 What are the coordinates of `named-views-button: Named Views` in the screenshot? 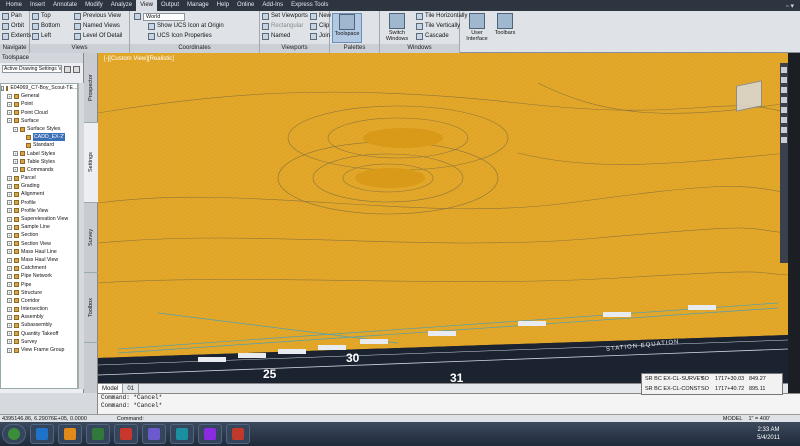 It's located at (97, 26).